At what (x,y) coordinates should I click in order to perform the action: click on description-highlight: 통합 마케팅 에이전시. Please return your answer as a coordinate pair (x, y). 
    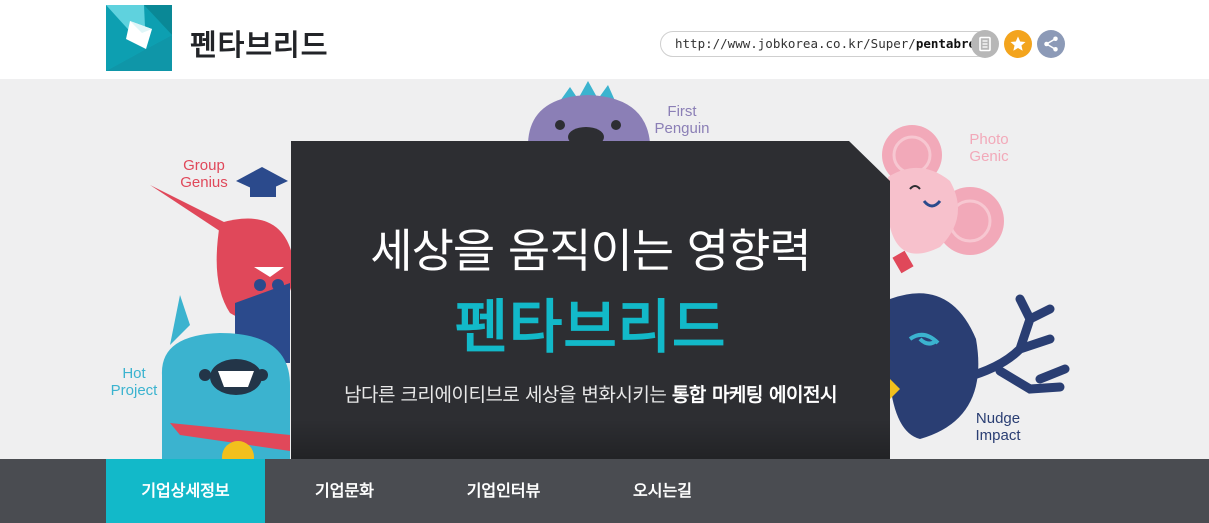
    Looking at the image, I should click on (754, 395).